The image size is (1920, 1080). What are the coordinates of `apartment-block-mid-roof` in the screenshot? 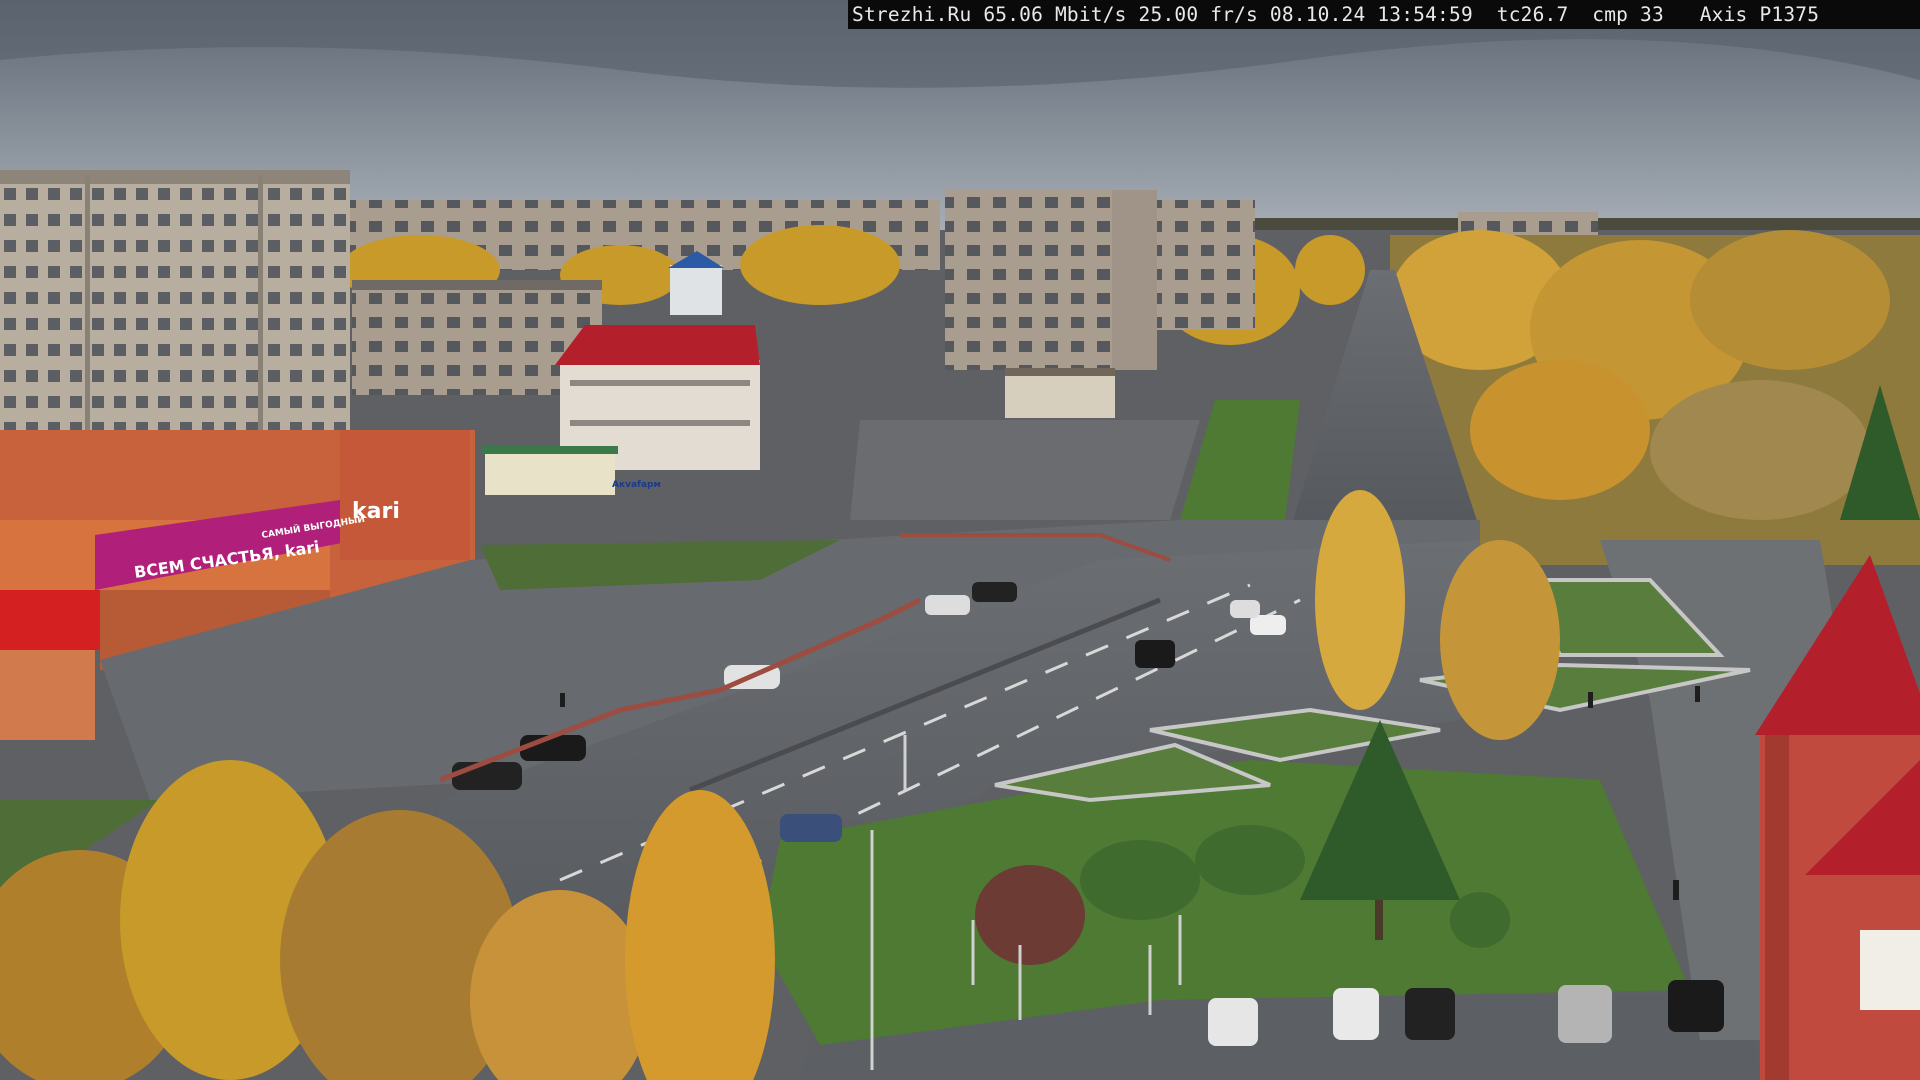 It's located at (477, 285).